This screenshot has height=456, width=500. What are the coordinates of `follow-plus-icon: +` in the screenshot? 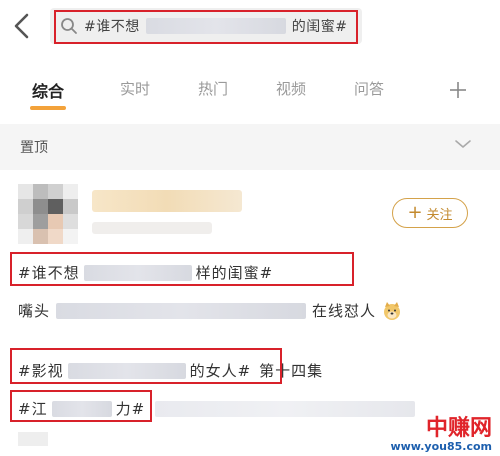 It's located at (415, 212).